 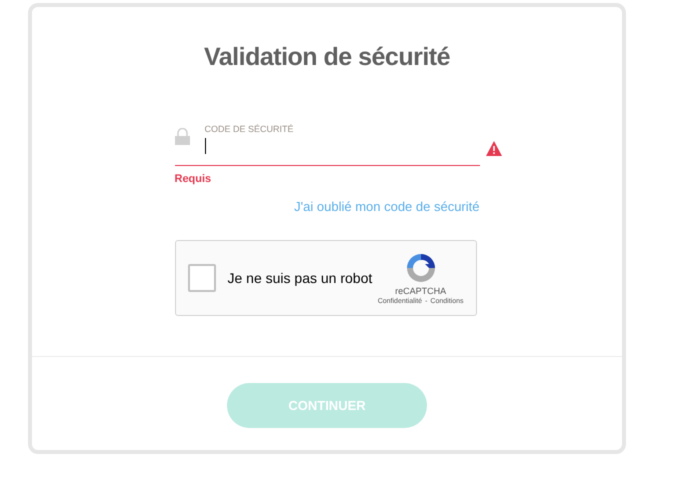 What do you see at coordinates (301, 278) in the screenshot?
I see `captcha-label: Je ne suis pas un robot` at bounding box center [301, 278].